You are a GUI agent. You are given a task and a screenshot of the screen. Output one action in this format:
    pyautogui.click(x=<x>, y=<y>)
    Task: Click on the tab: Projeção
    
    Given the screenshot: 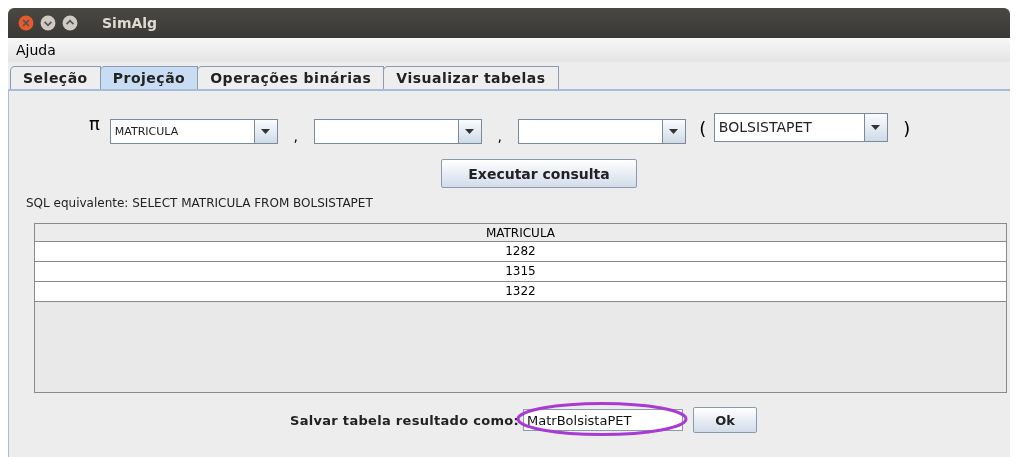 What is the action you would take?
    pyautogui.click(x=149, y=77)
    